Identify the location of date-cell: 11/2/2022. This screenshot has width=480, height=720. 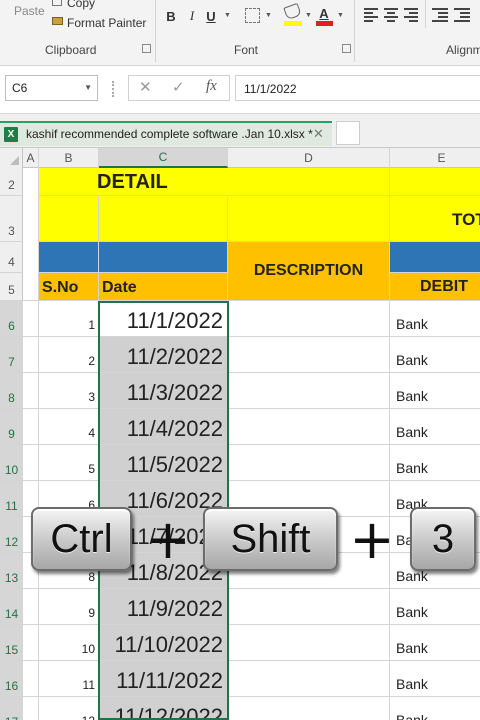
(163, 355).